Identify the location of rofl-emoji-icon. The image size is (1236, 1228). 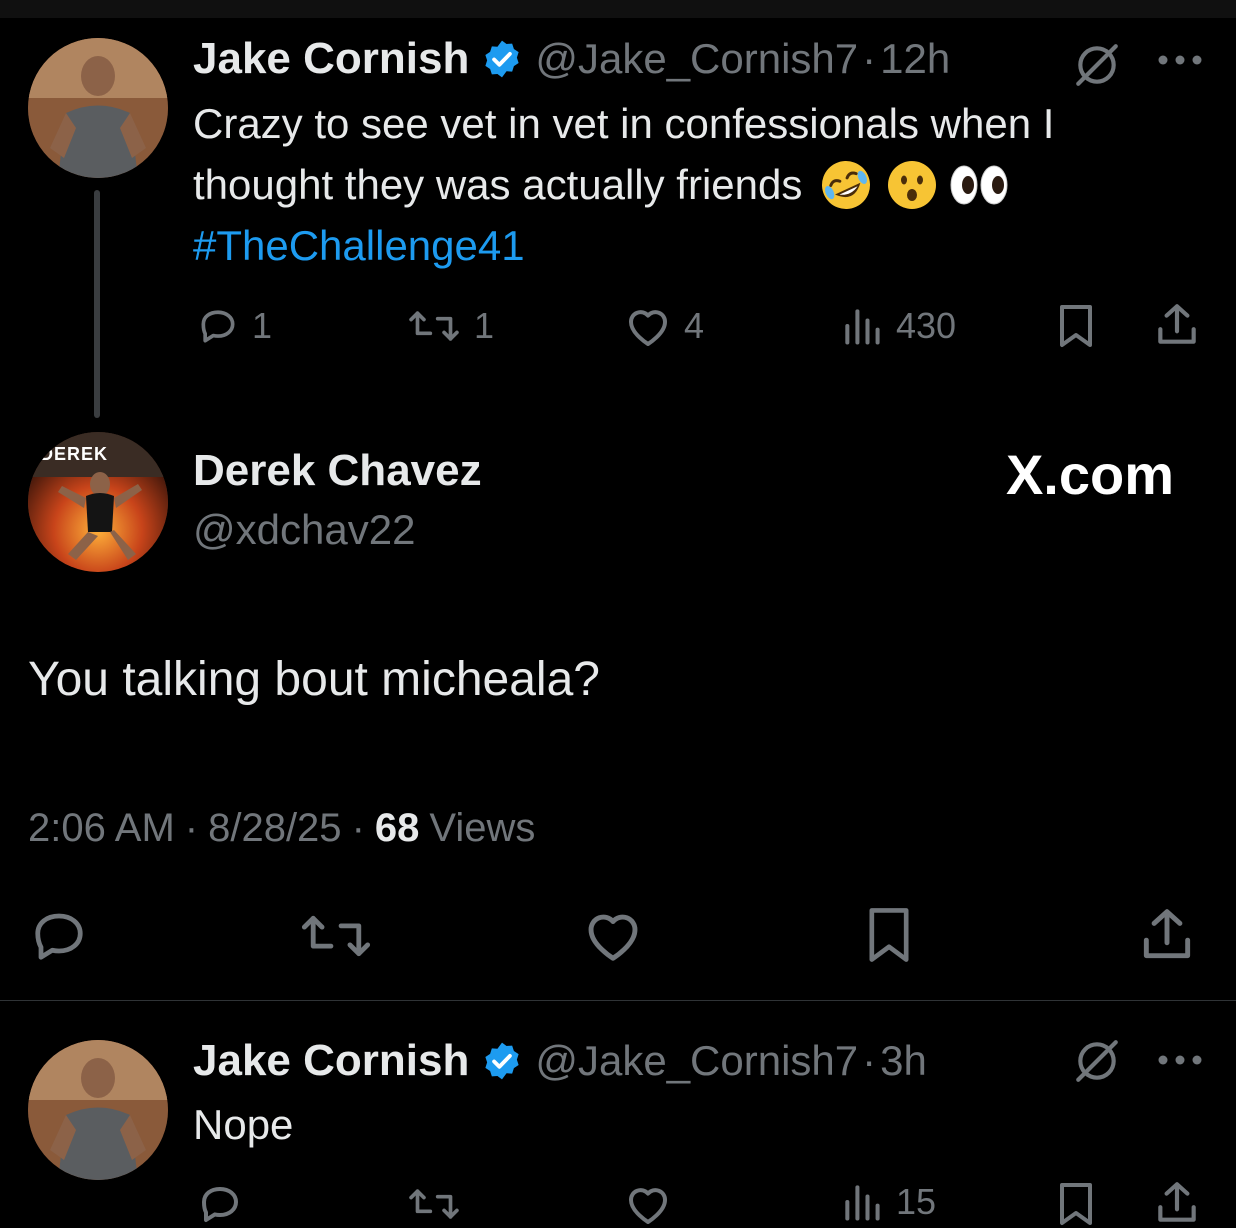
(846, 184).